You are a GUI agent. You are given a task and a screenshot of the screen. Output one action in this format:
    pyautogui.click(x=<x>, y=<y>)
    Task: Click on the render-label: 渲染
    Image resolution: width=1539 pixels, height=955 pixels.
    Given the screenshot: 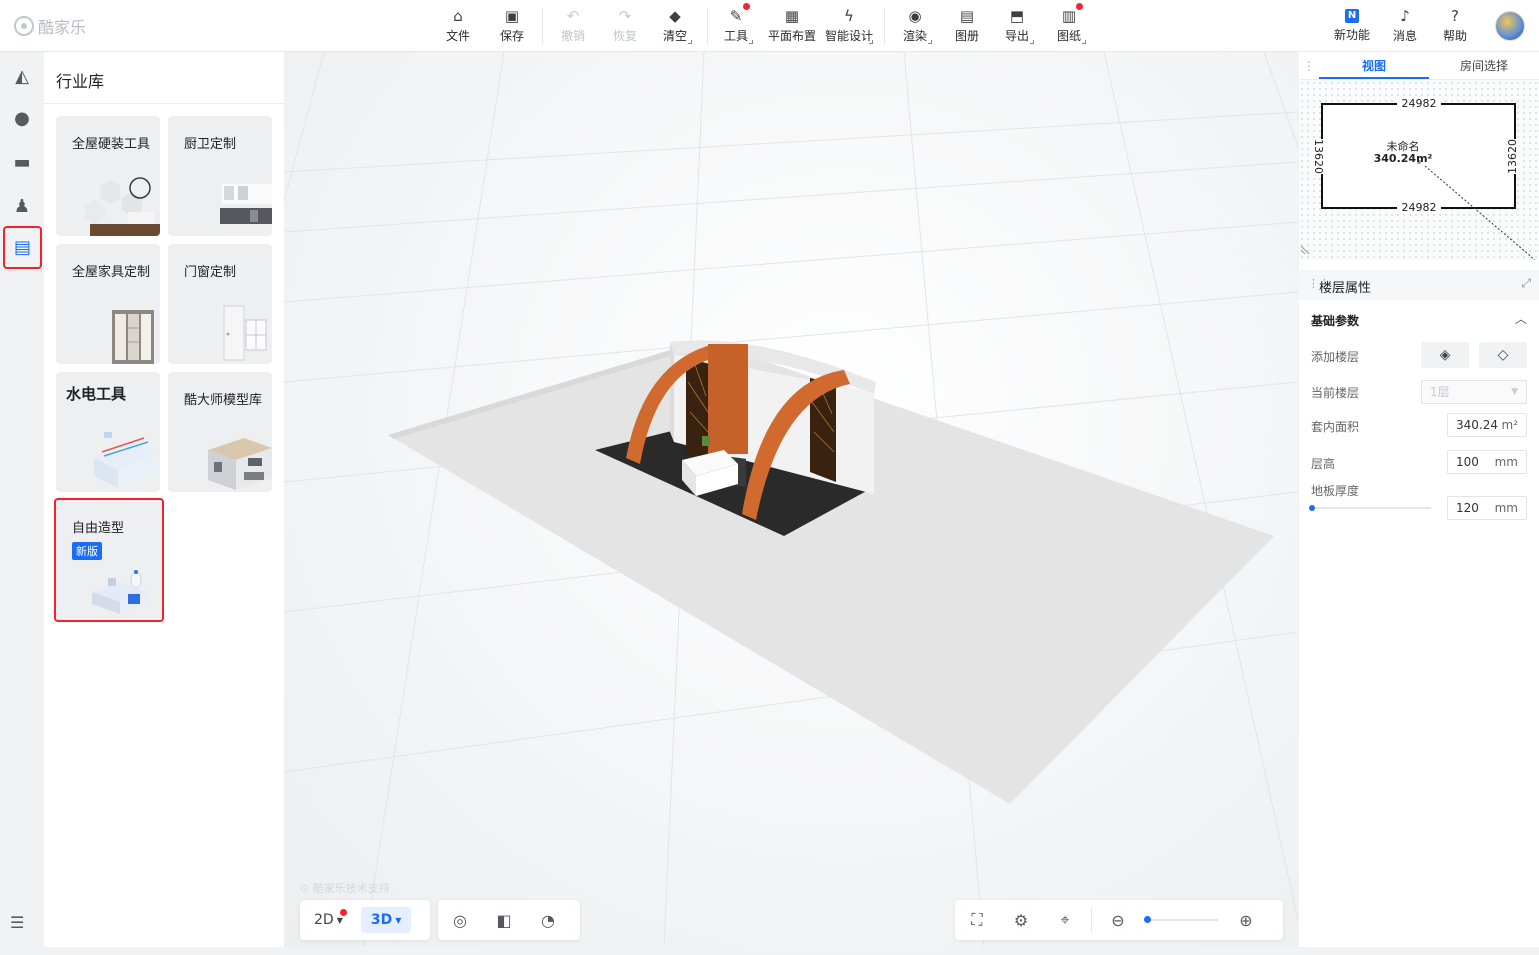 What is the action you would take?
    pyautogui.click(x=914, y=36)
    